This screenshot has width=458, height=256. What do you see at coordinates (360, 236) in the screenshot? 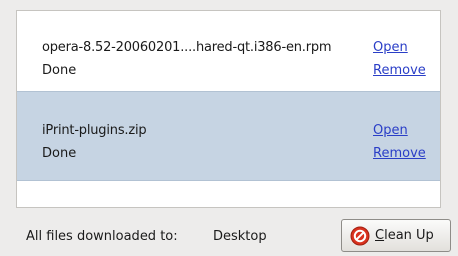
I see `clear-icon` at bounding box center [360, 236].